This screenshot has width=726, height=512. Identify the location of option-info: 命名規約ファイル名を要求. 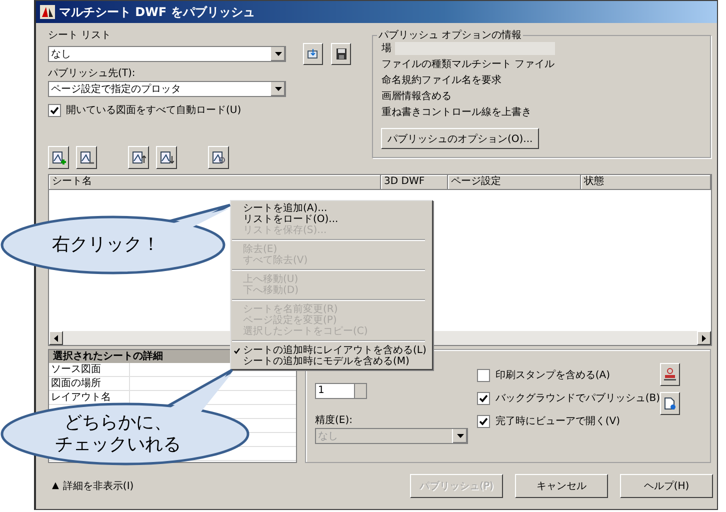
(441, 80).